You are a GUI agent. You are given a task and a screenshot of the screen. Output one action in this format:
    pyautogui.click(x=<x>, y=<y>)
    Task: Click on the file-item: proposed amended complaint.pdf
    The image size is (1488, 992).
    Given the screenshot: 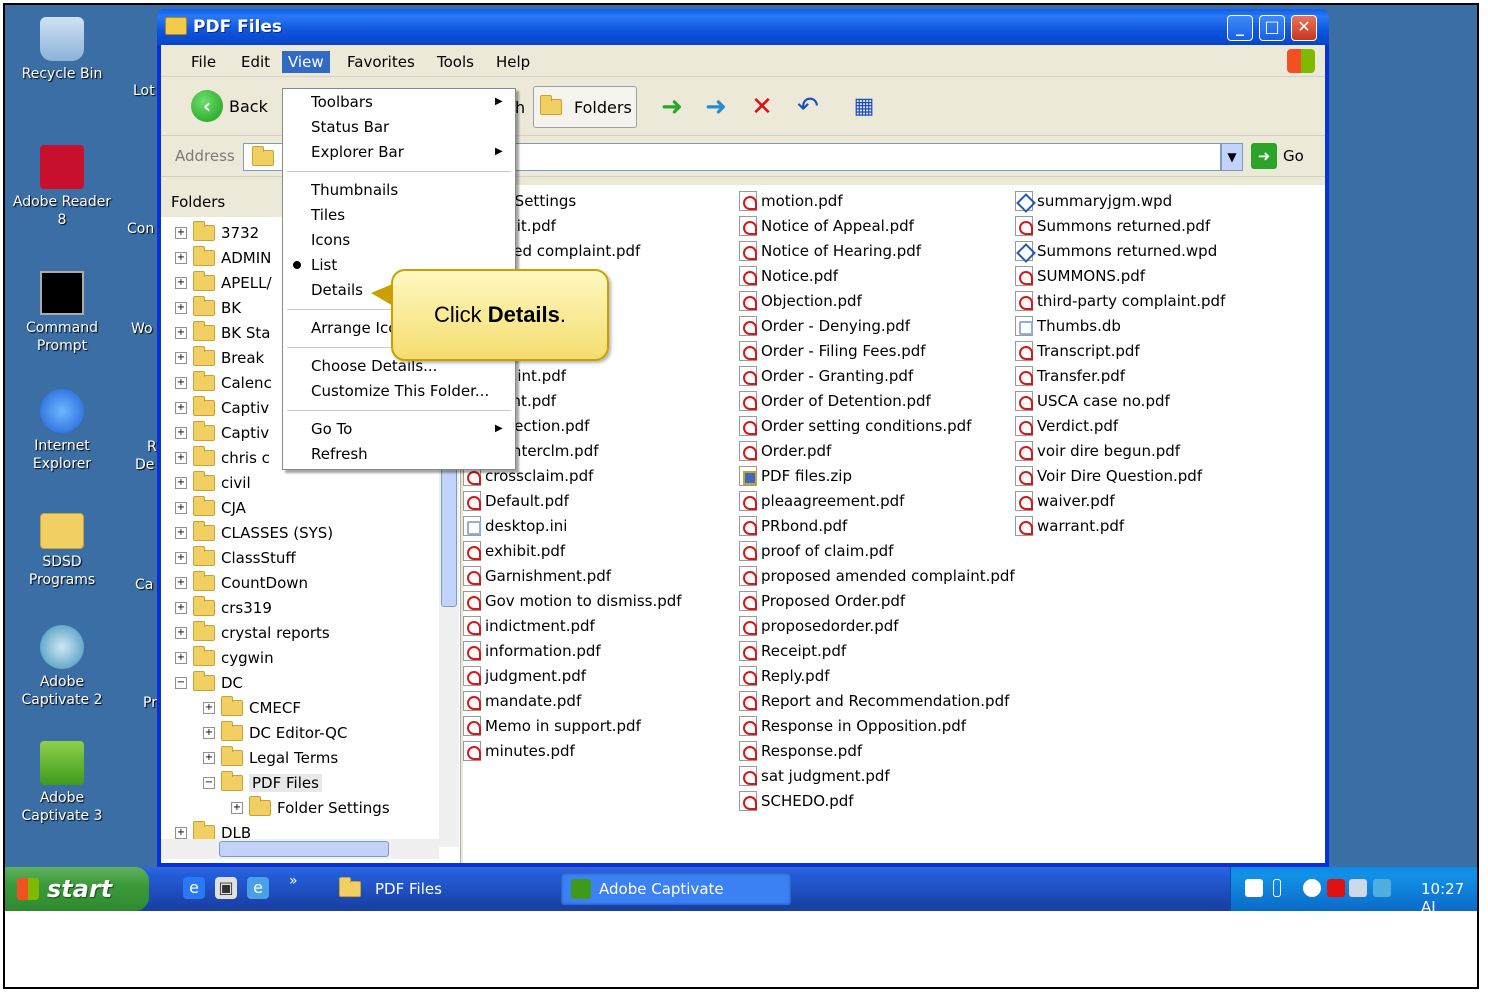 What is the action you would take?
    pyautogui.click(x=877, y=576)
    